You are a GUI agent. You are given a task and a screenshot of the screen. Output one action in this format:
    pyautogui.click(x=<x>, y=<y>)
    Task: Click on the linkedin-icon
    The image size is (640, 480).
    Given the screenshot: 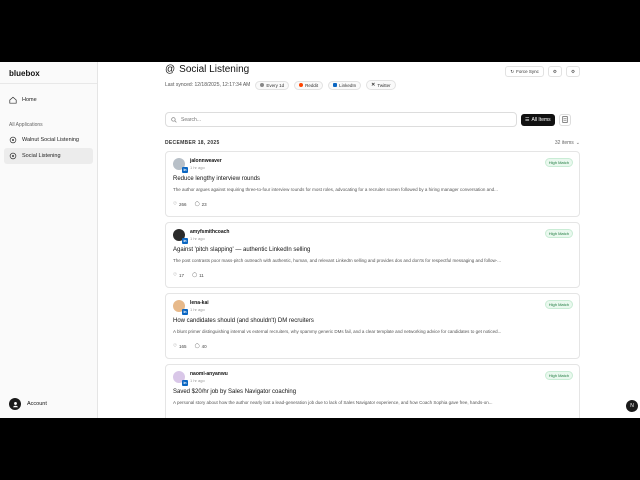 What is the action you would take?
    pyautogui.click(x=335, y=85)
    